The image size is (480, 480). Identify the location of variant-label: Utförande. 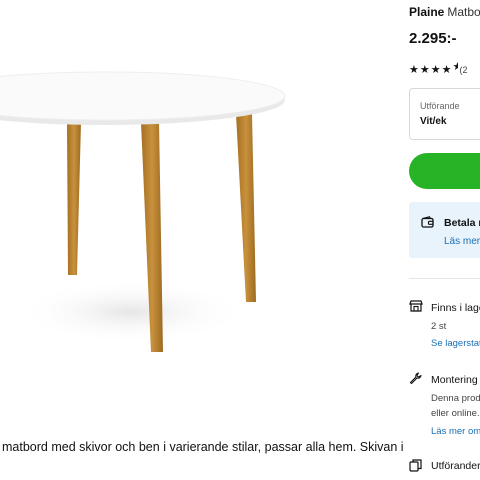
(440, 106).